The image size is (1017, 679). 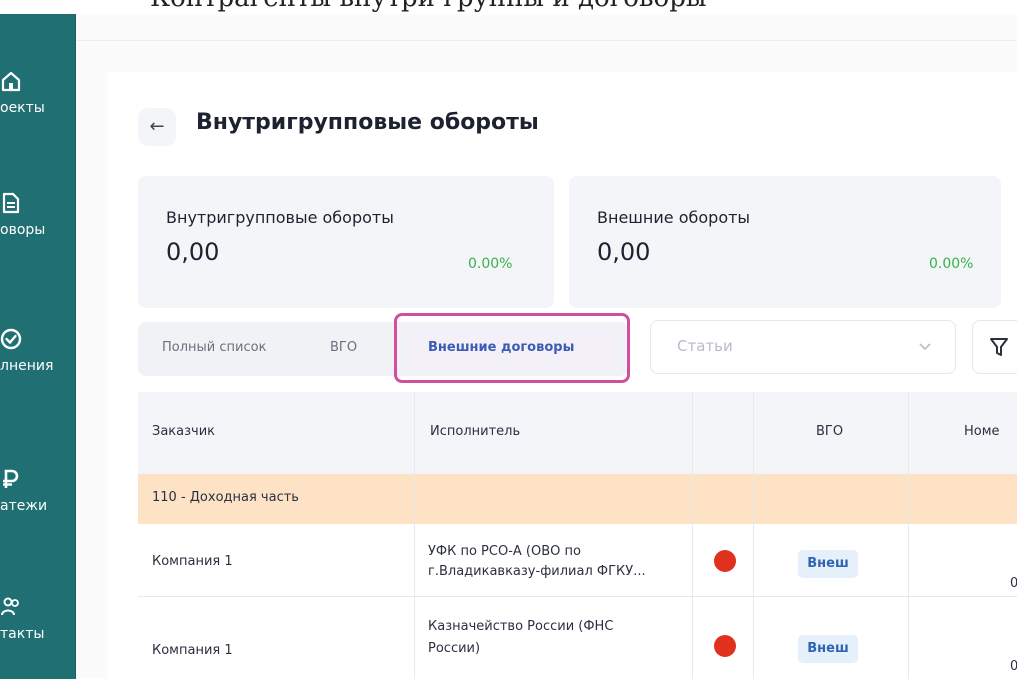 What do you see at coordinates (501, 347) in the screenshot?
I see `tab-label: Внешние договоры` at bounding box center [501, 347].